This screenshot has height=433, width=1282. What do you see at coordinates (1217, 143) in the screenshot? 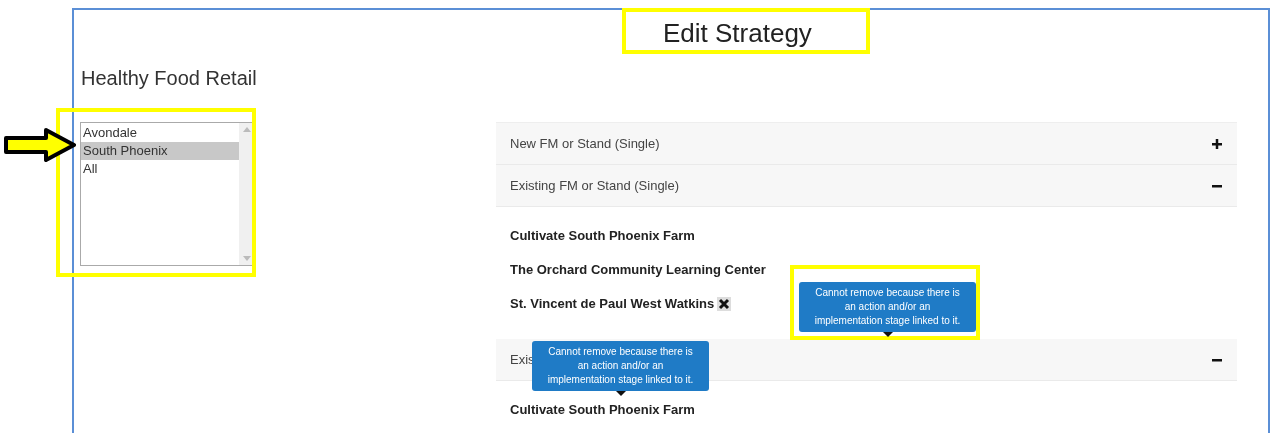
I see `expand-icon` at bounding box center [1217, 143].